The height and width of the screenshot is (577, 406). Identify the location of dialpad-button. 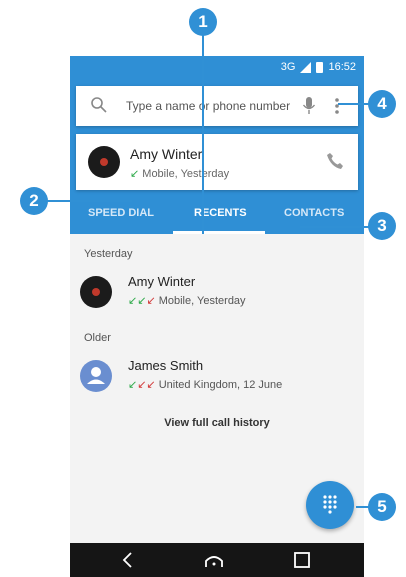
(330, 505).